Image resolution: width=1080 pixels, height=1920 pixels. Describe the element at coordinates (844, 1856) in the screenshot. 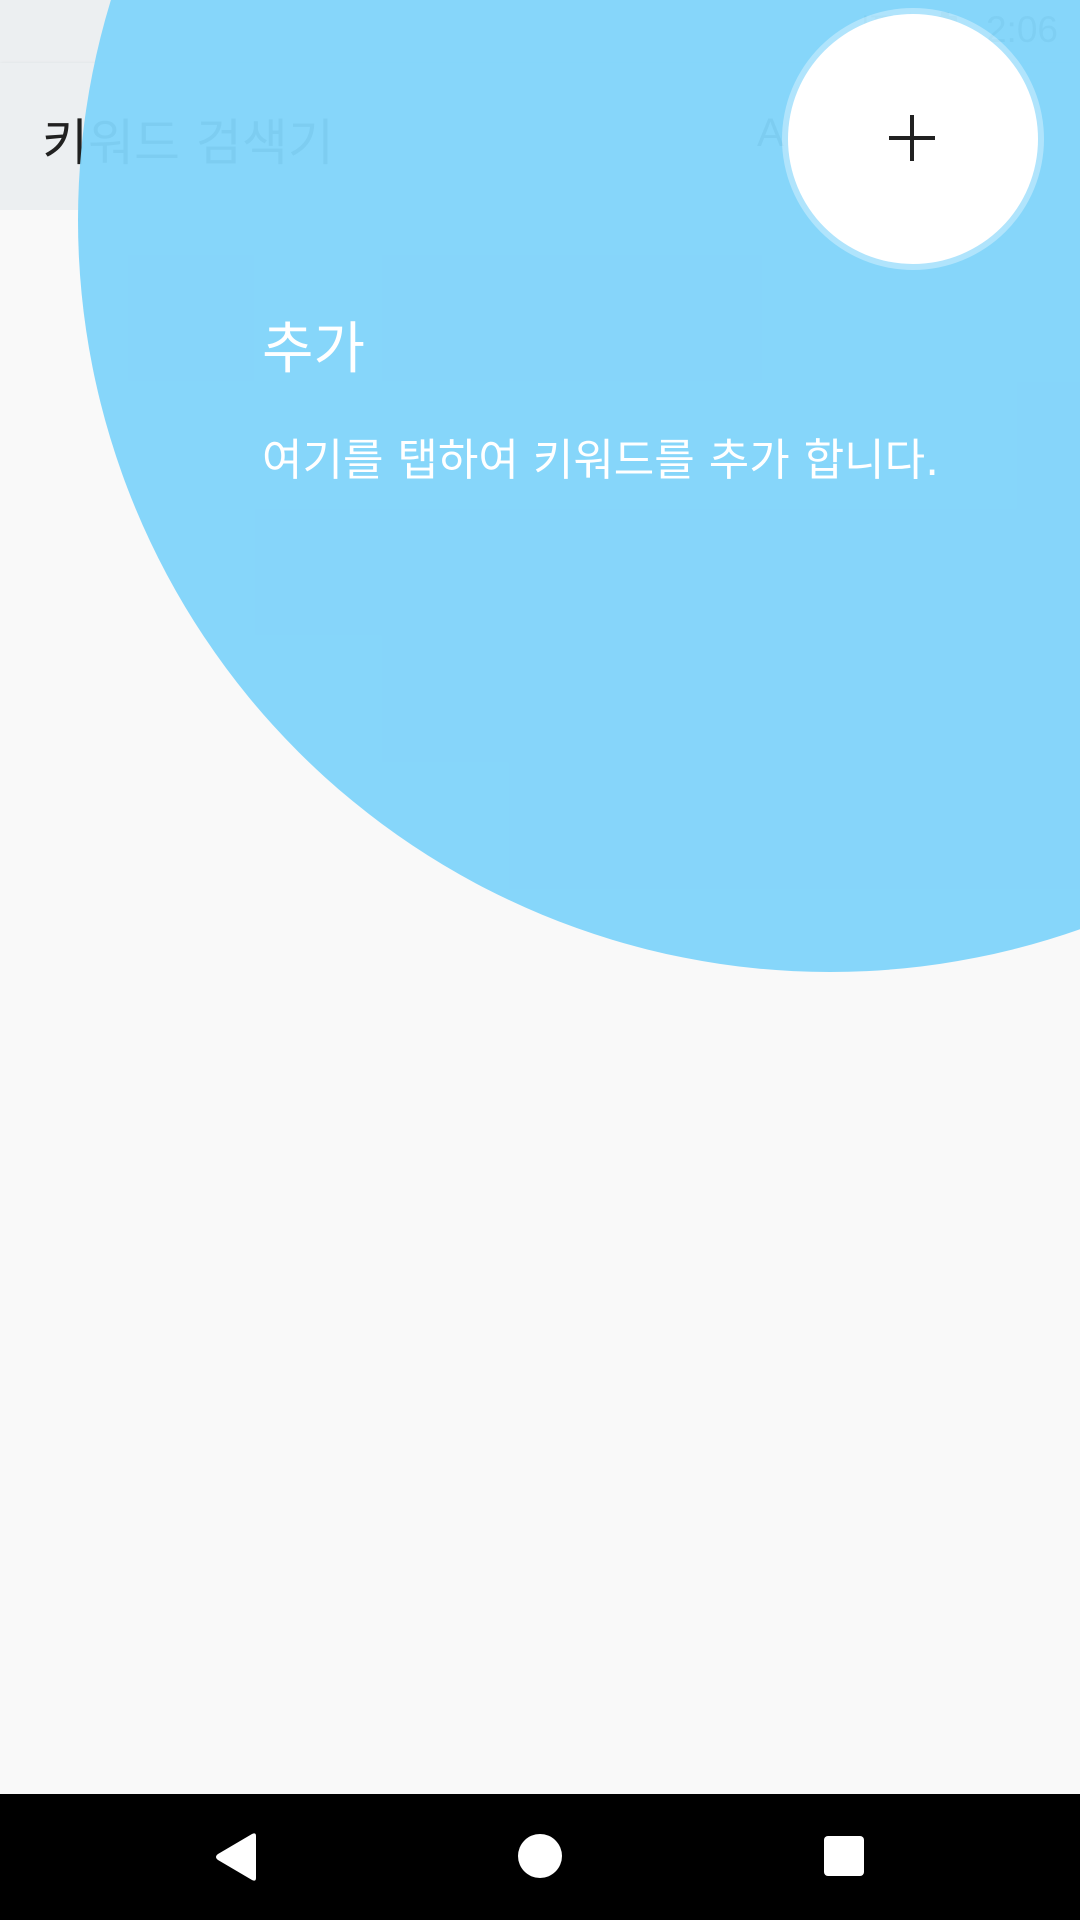

I see `recents-icon` at that location.